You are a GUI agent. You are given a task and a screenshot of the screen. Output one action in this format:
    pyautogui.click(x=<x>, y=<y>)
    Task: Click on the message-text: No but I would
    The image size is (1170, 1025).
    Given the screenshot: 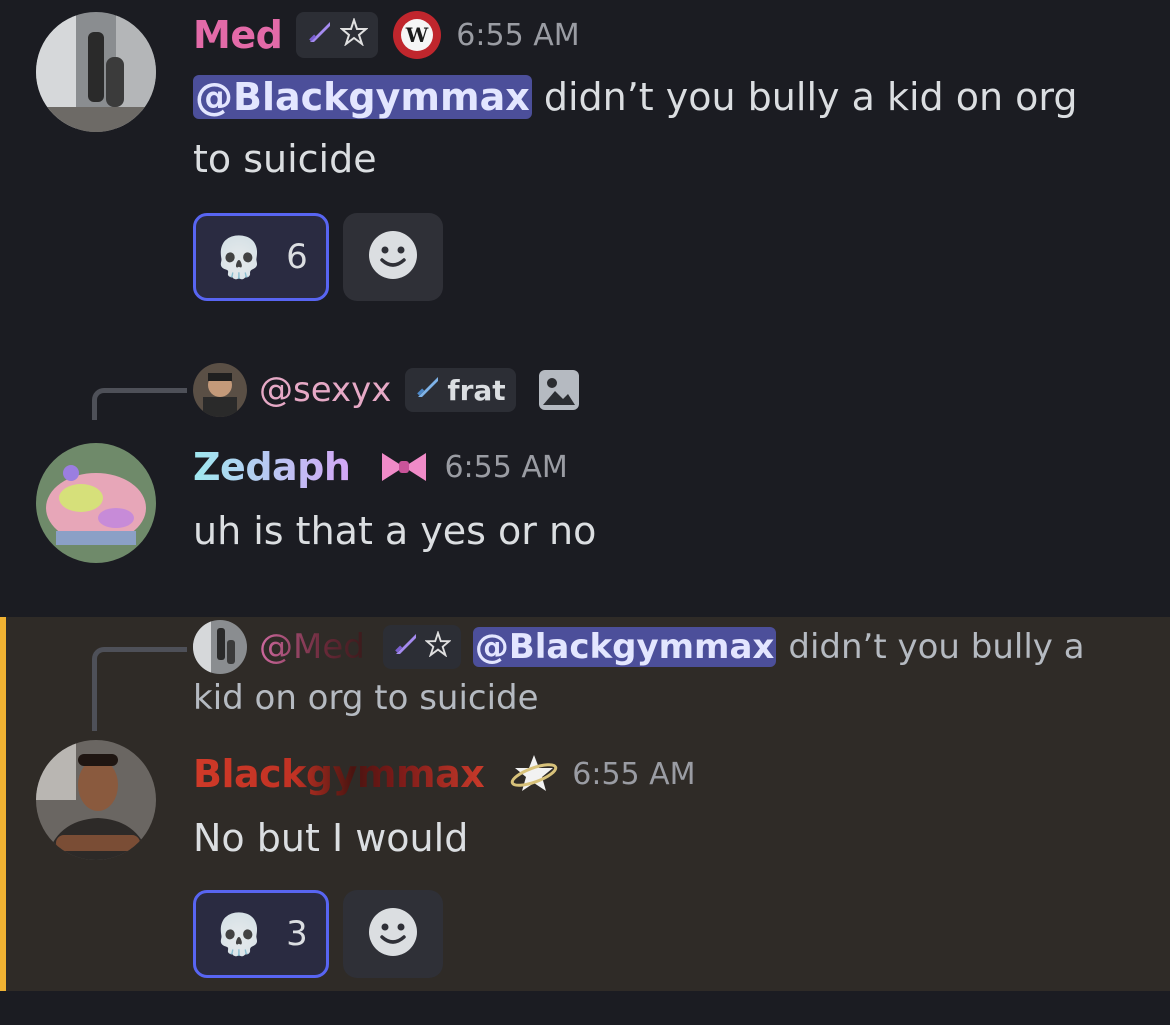 What is the action you would take?
    pyautogui.click(x=331, y=838)
    